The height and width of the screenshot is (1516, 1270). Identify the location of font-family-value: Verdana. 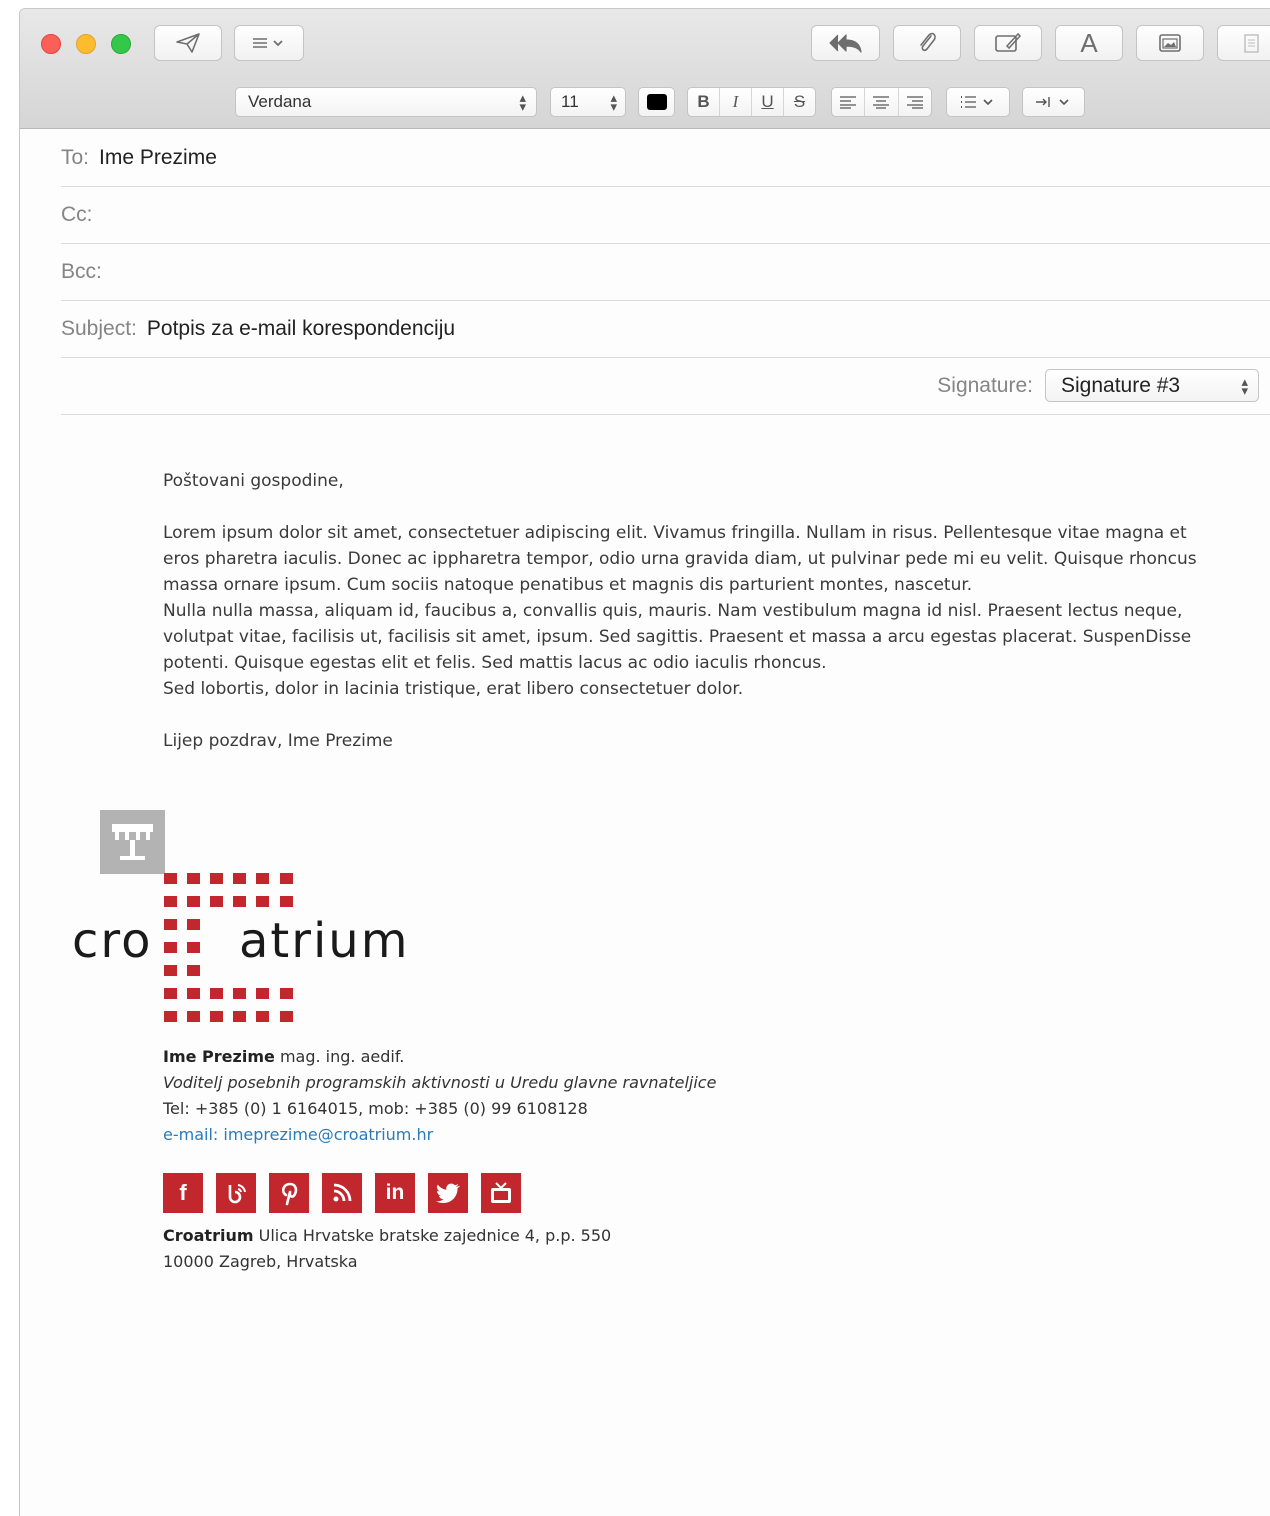
(280, 101).